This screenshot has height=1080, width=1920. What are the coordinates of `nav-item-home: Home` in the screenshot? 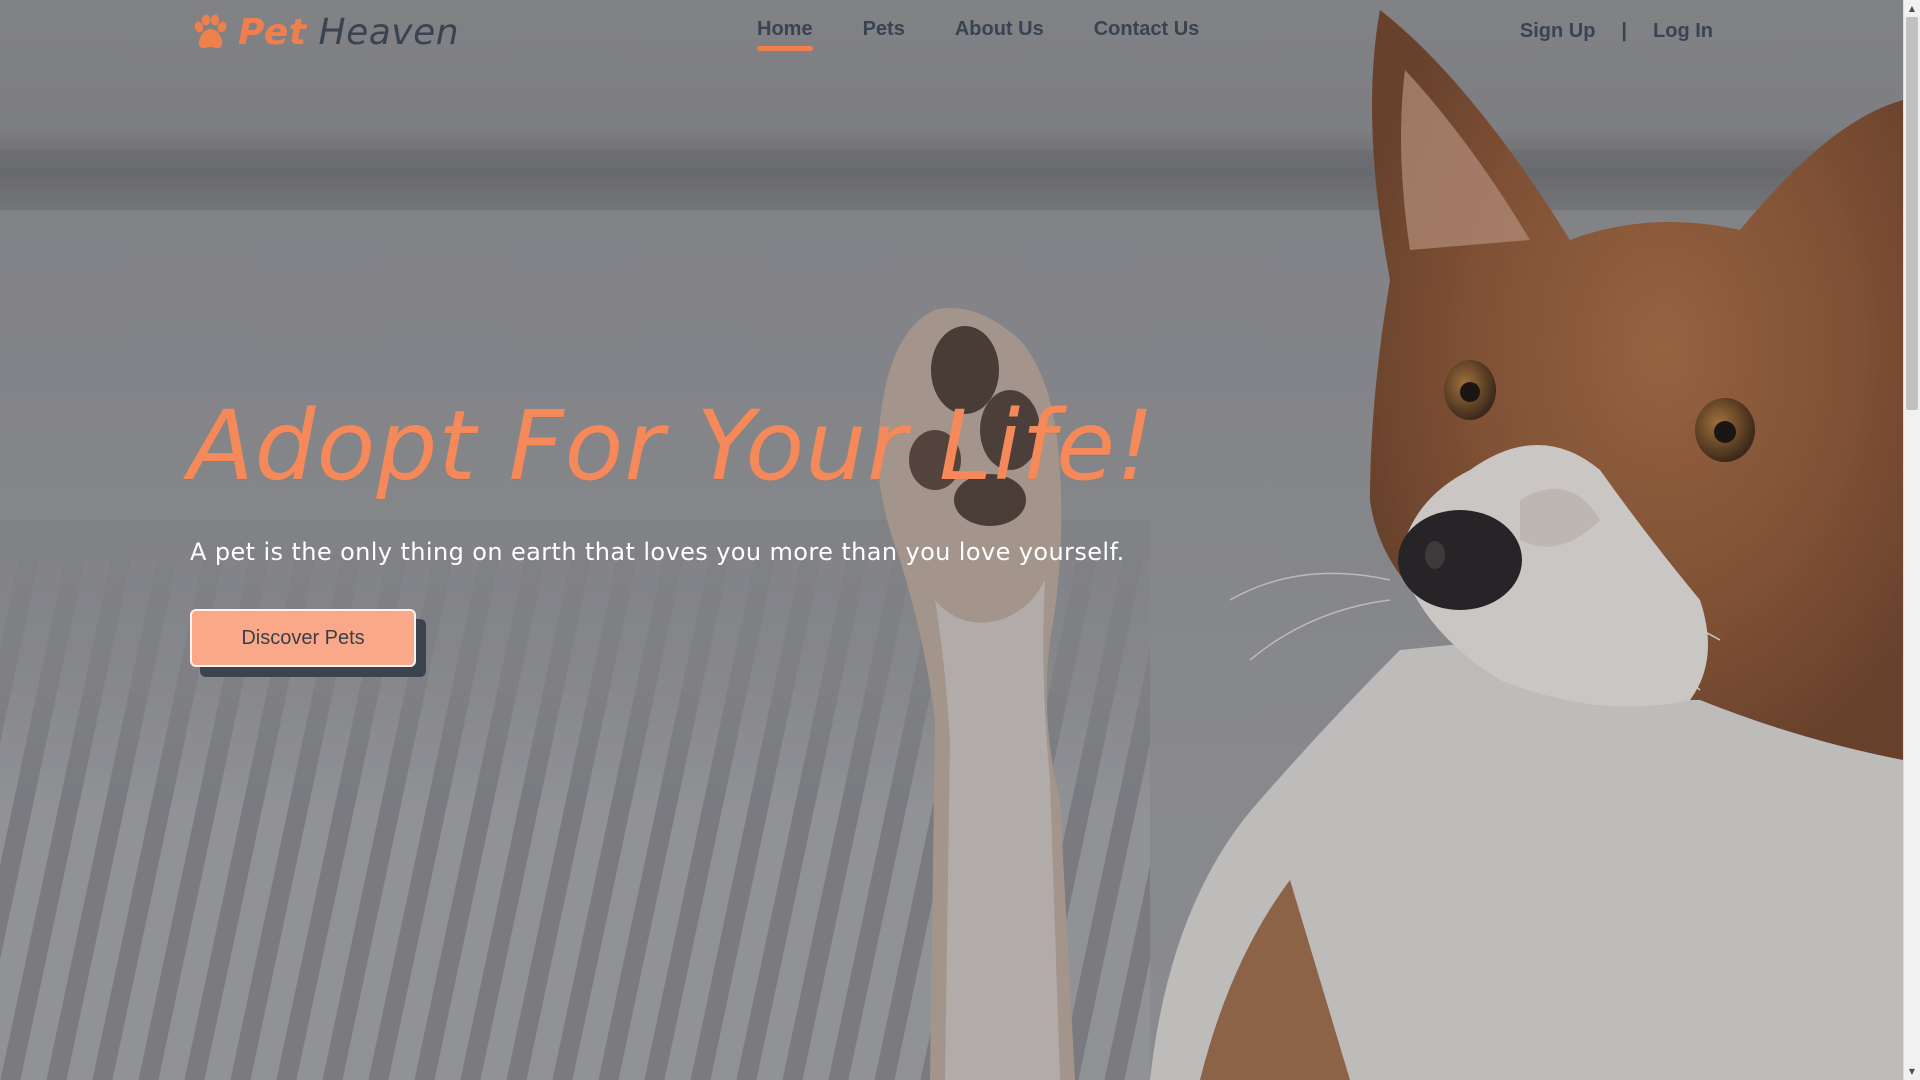 It's located at (785, 34).